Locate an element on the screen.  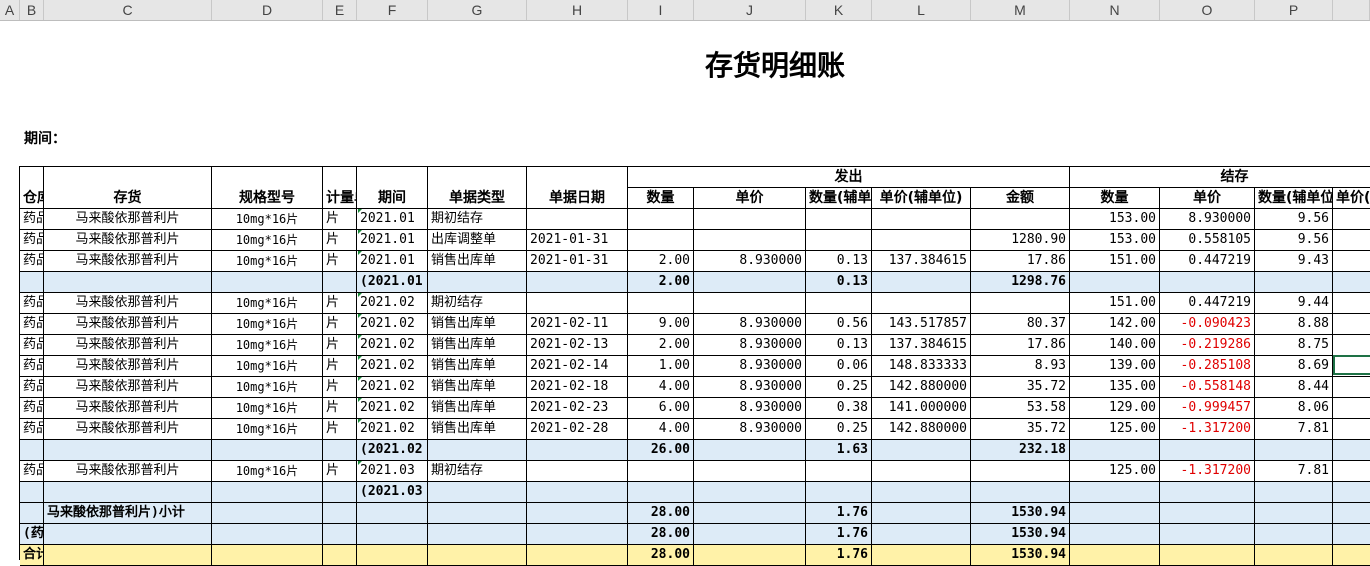
table-cell: 148.833333 is located at coordinates (921, 366).